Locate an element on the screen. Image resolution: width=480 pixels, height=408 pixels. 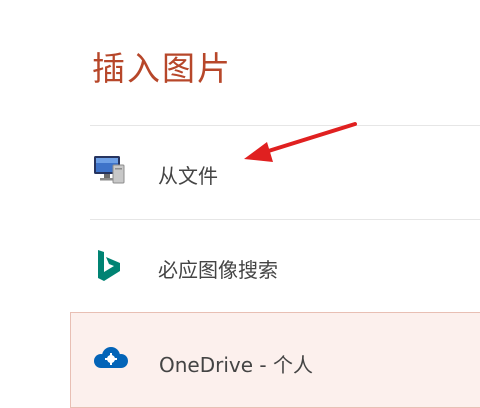
onedrive-icon is located at coordinates (111, 361).